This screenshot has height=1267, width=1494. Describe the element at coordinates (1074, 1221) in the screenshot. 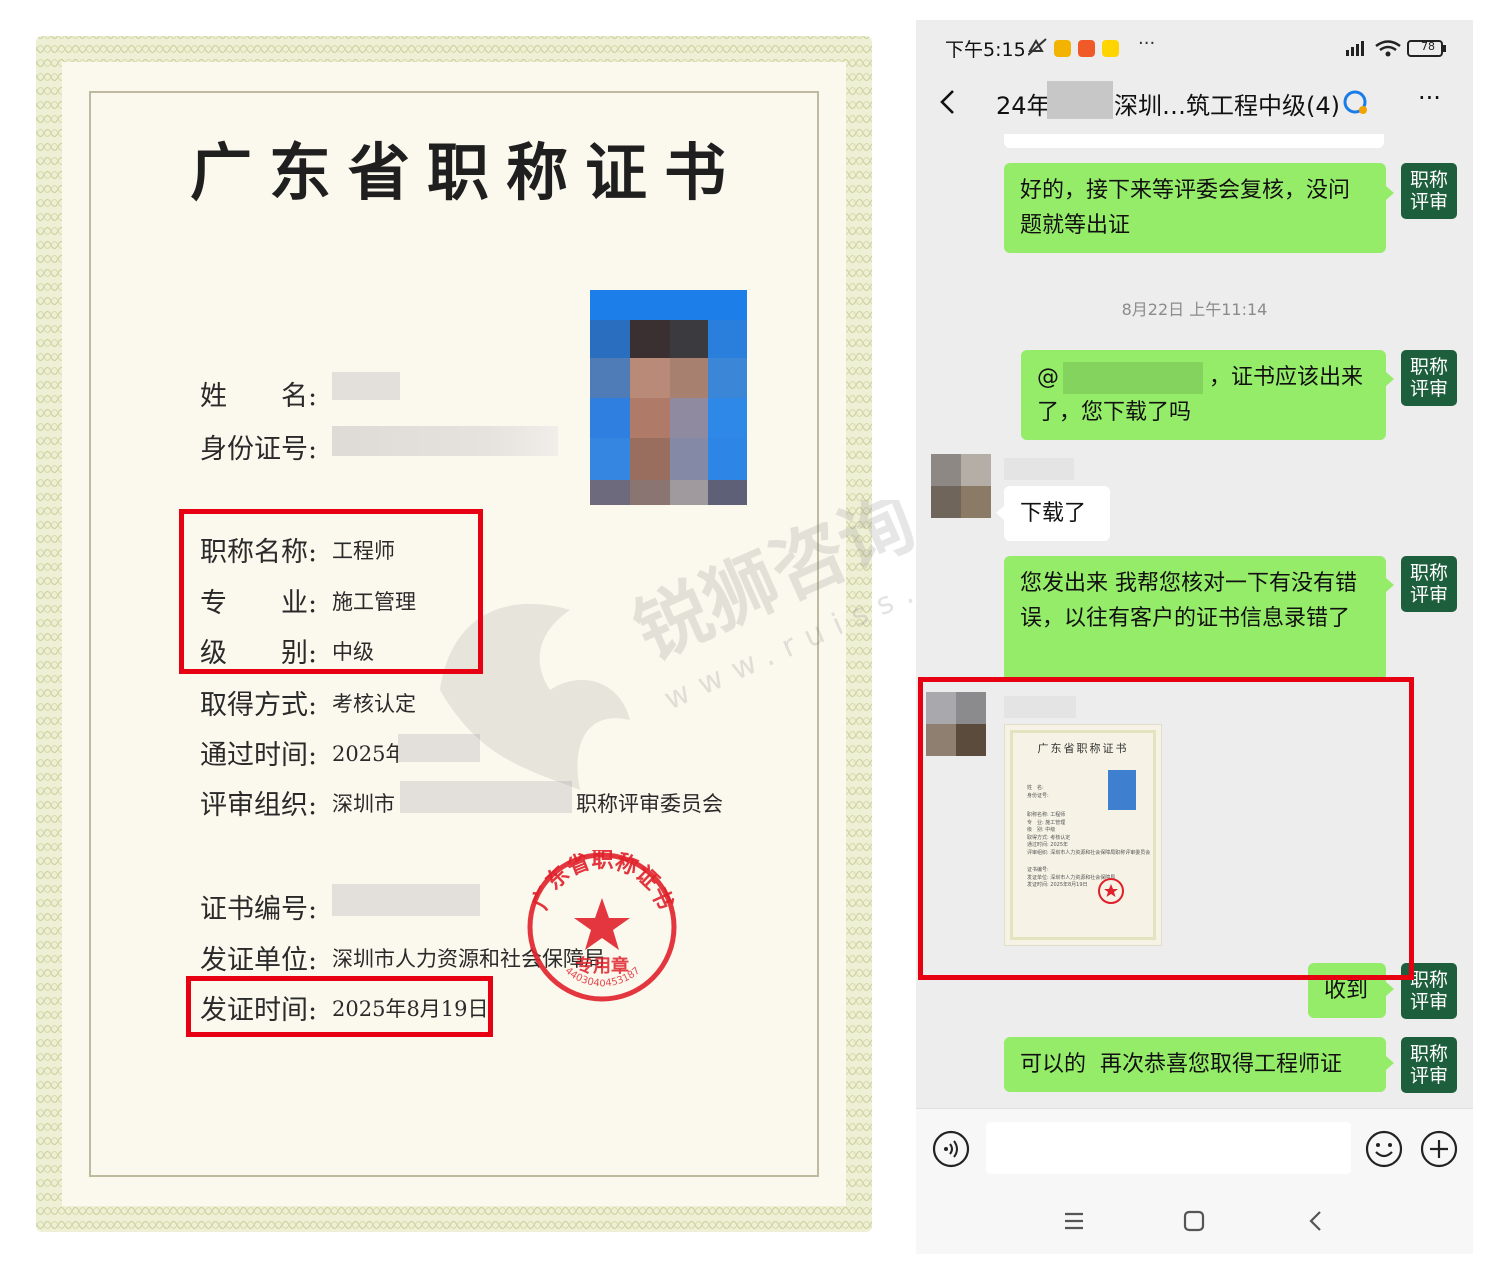

I see `menu-icon` at that location.